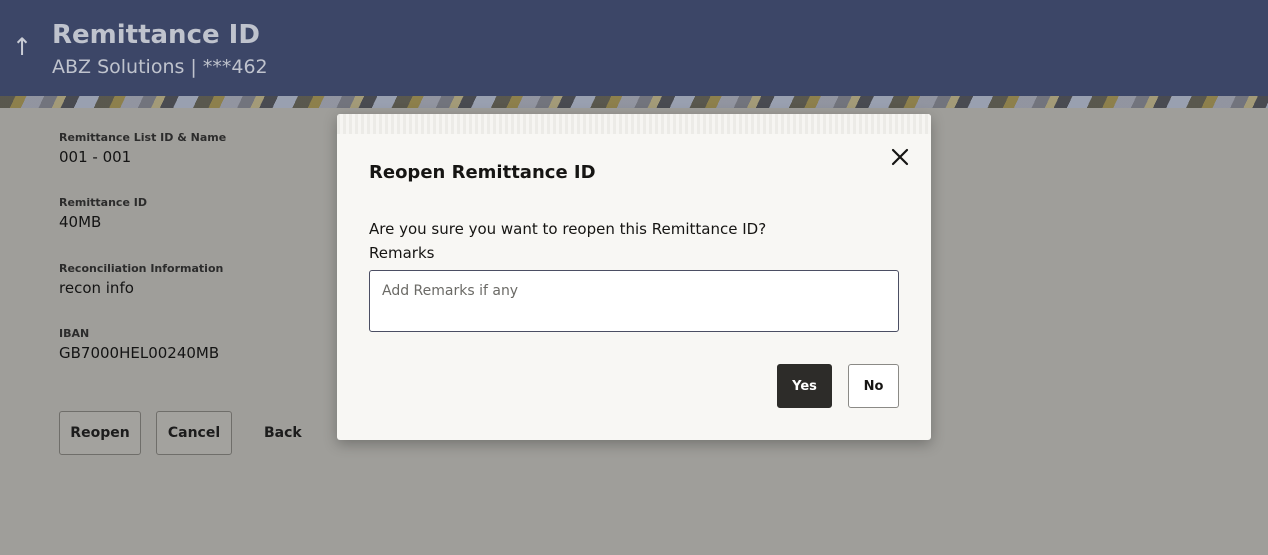  Describe the element at coordinates (103, 202) in the screenshot. I see `field-label: Remittance ID` at that location.